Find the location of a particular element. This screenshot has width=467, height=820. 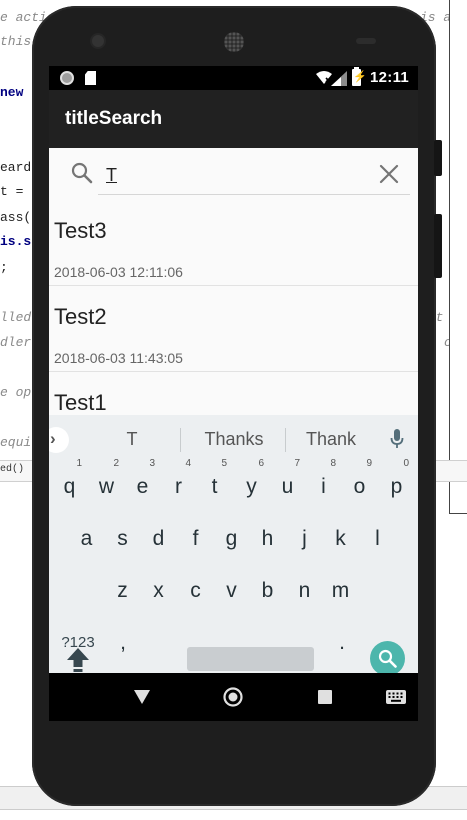

wifi-icon is located at coordinates (324, 77).